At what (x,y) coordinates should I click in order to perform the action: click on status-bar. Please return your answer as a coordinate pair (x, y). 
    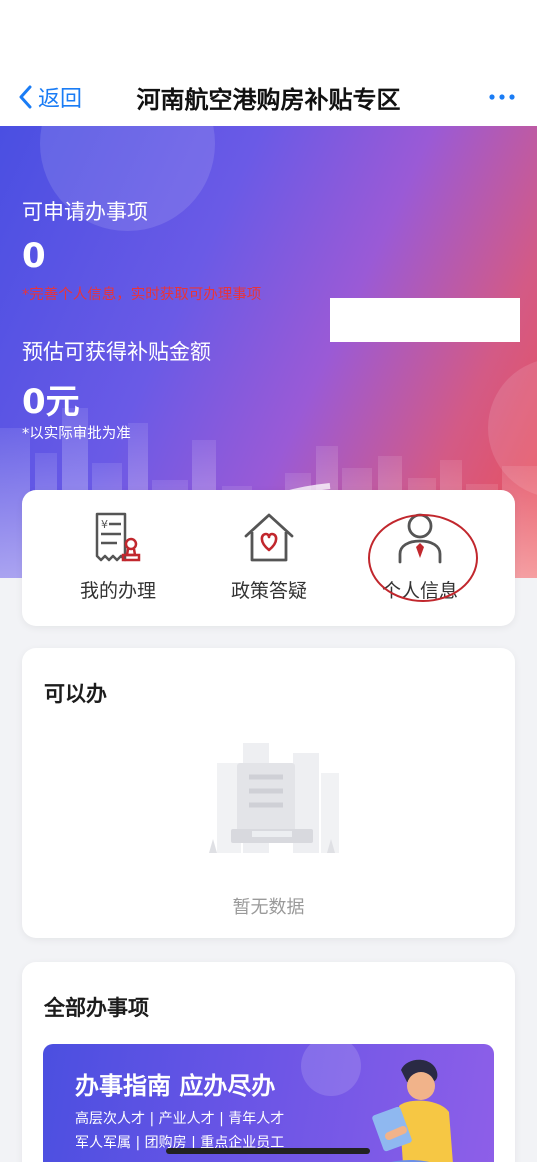
    Looking at the image, I should click on (268, 34).